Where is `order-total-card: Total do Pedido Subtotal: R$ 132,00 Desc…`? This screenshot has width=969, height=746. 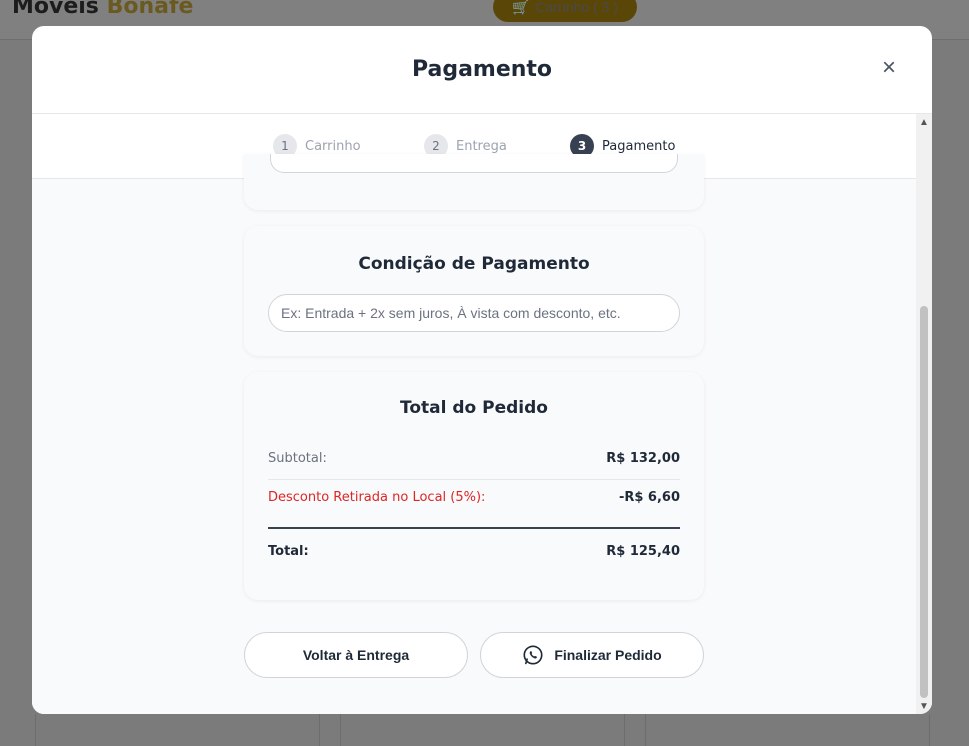 order-total-card: Total do Pedido Subtotal: R$ 132,00 Desc… is located at coordinates (474, 486).